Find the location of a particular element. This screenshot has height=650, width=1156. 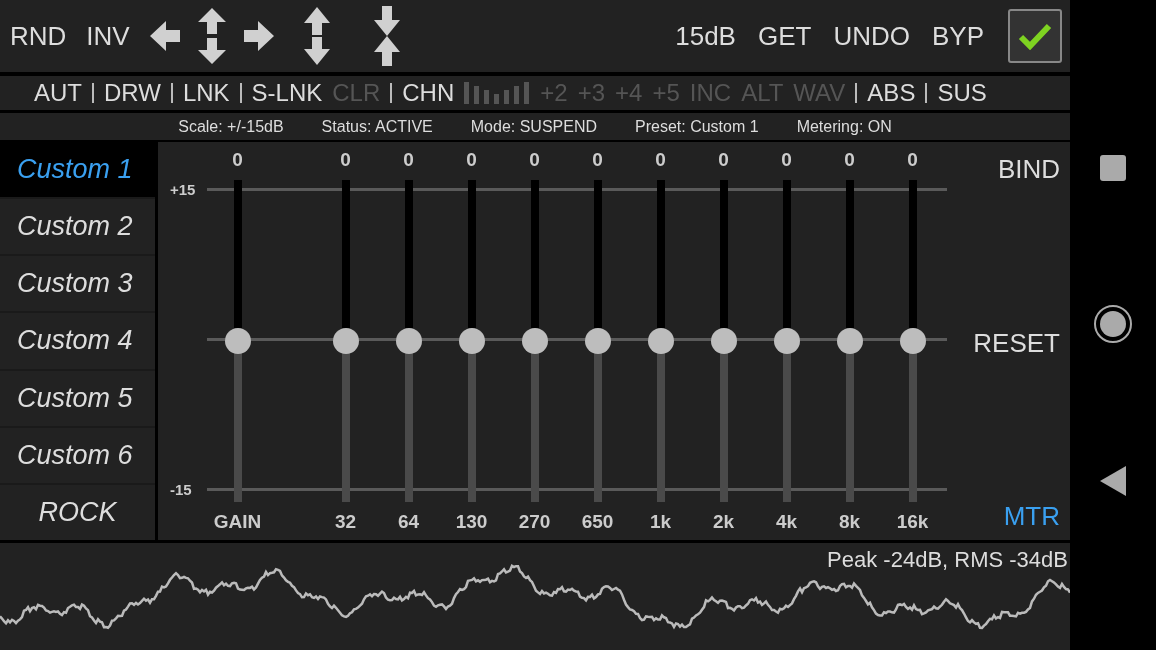

mode-toggle: CHN is located at coordinates (428, 93).